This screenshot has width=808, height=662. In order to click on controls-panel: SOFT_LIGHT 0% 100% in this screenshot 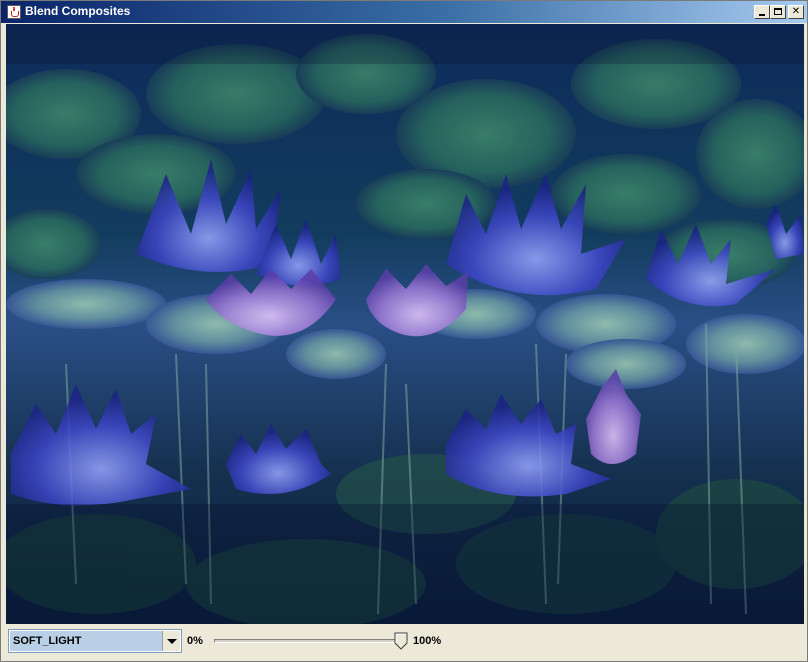, I will do `click(404, 642)`.